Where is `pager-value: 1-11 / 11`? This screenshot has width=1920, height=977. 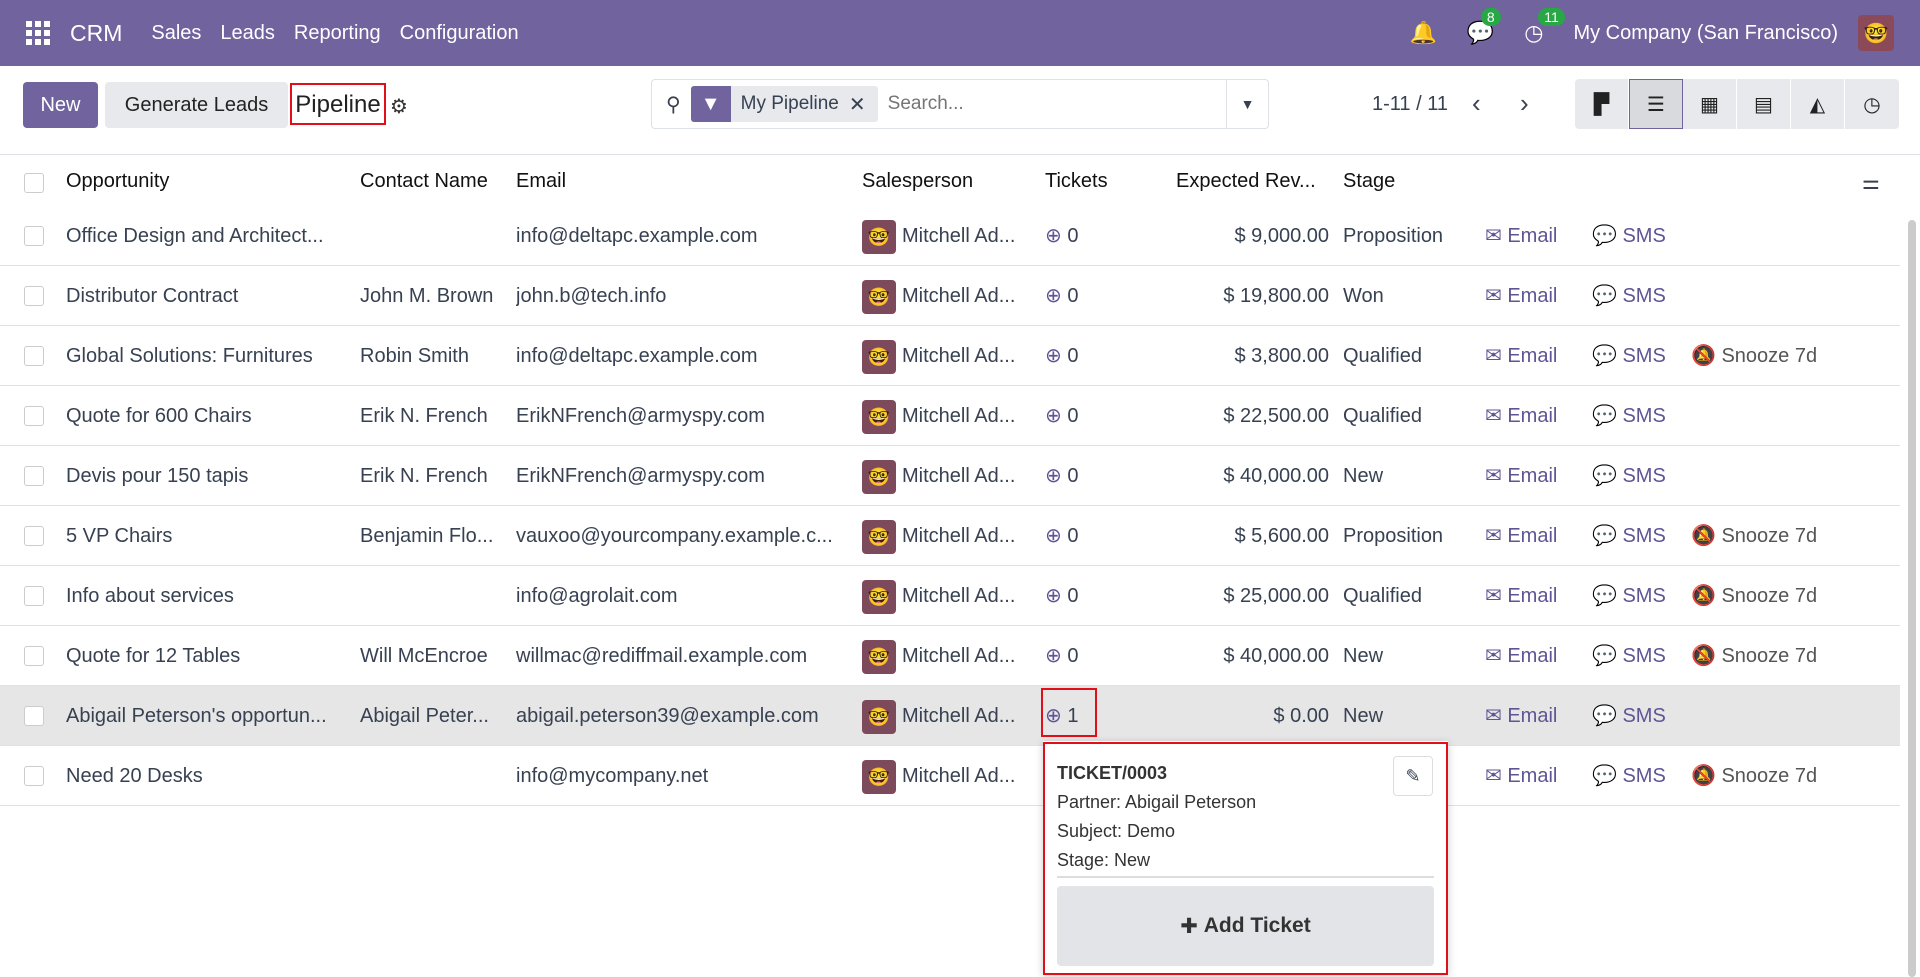 pager-value: 1-11 / 11 is located at coordinates (1410, 104).